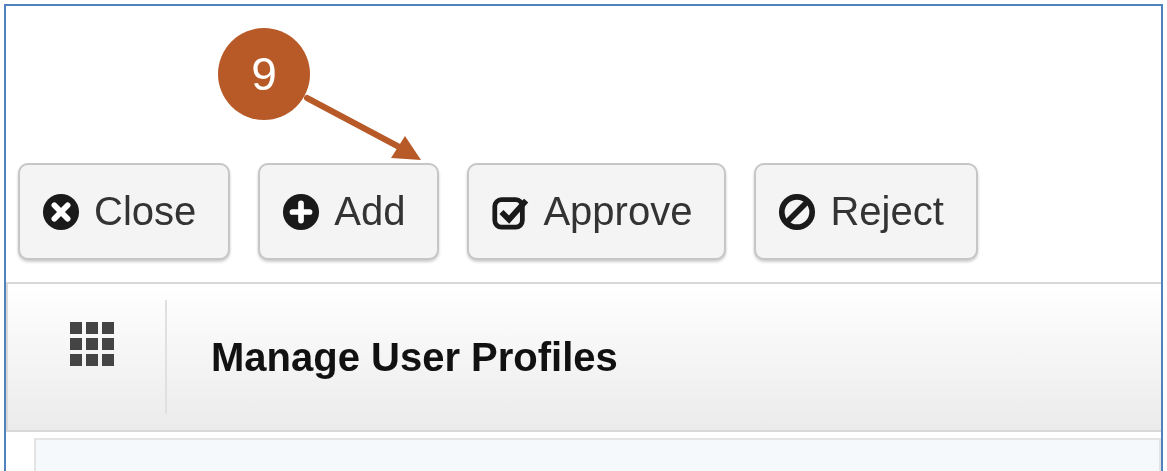 The image size is (1167, 471). Describe the element at coordinates (597, 211) in the screenshot. I see `approve-button: Approve` at that location.